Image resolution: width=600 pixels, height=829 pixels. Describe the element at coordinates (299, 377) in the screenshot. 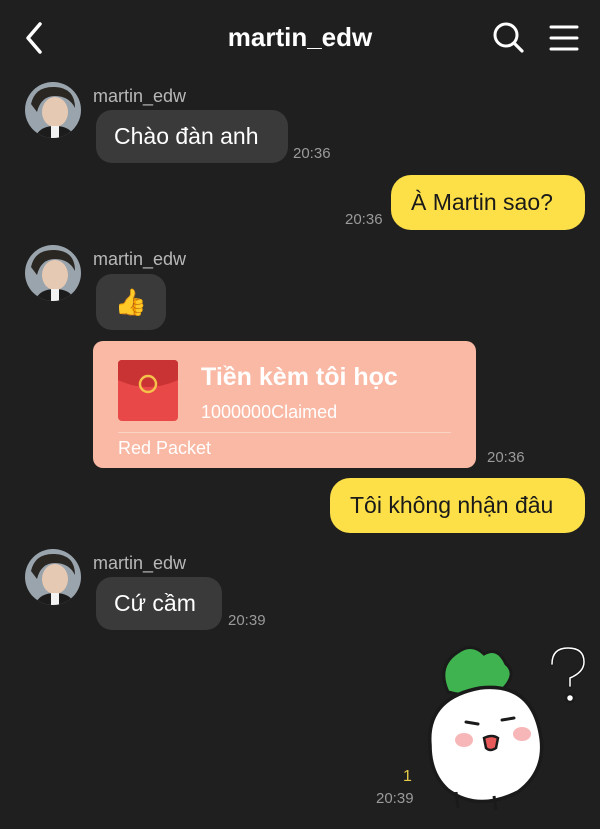

I see `red-packet-title: Tiền kèm tôi học` at that location.